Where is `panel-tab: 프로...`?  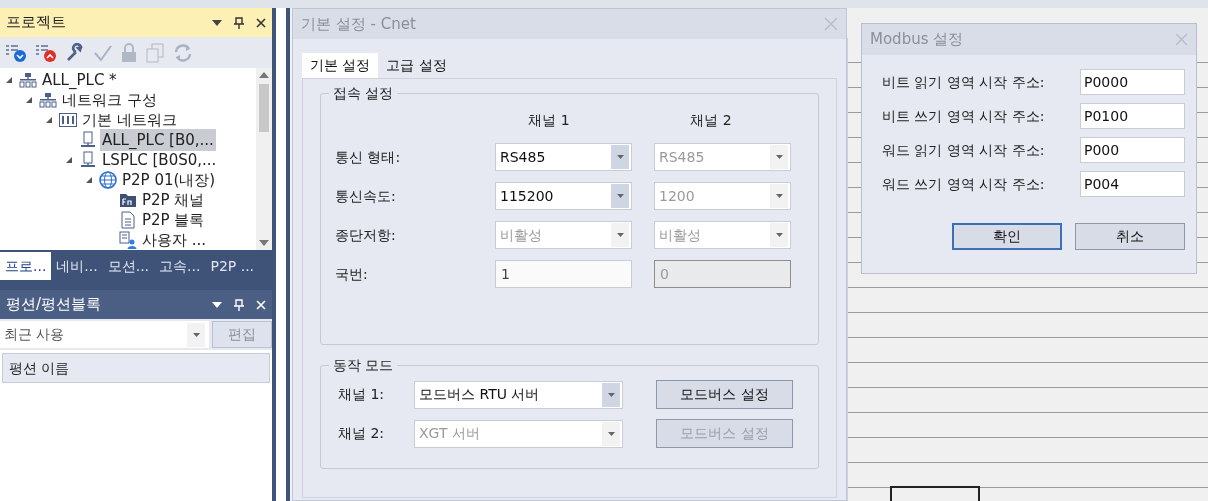 panel-tab: 프로... is located at coordinates (26, 266).